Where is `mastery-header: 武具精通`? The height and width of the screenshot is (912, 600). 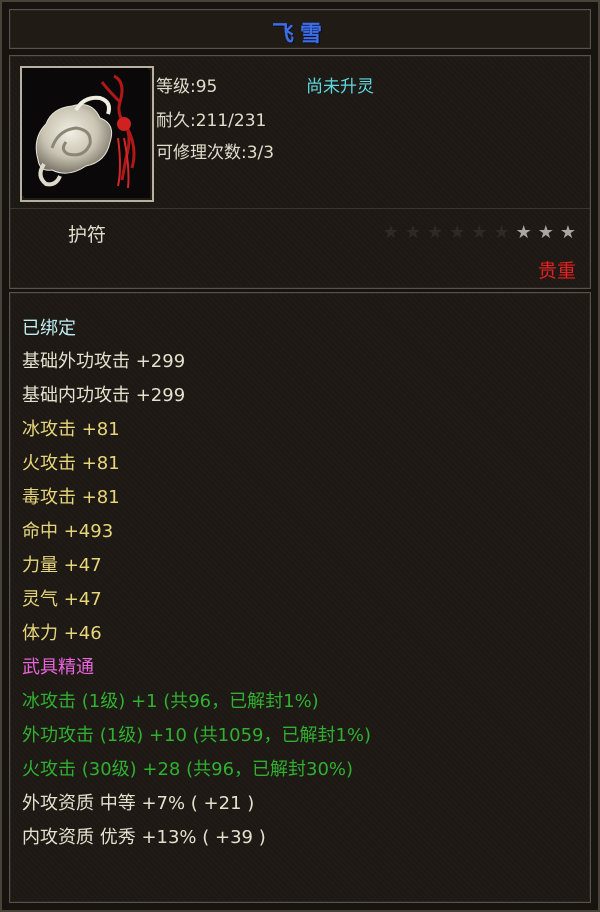 mastery-header: 武具精通 is located at coordinates (58, 667).